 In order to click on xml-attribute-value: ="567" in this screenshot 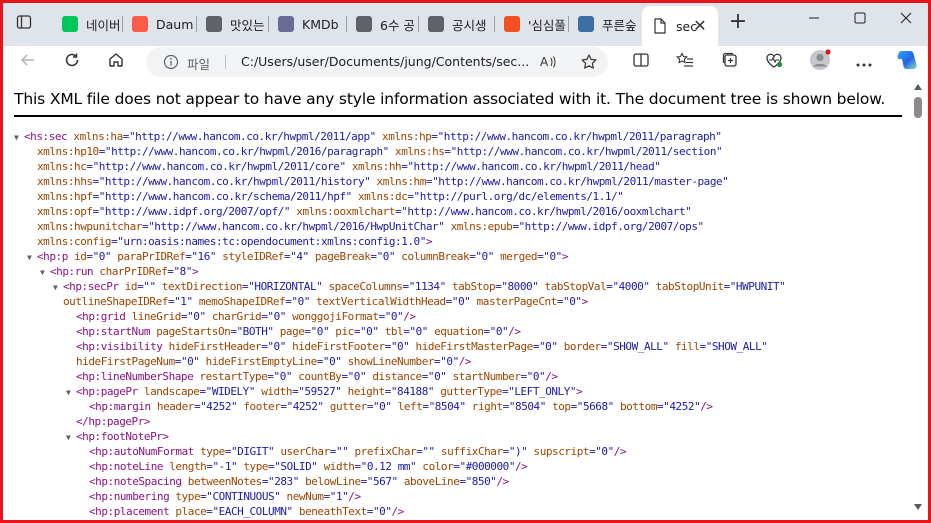, I will do `click(382, 481)`.